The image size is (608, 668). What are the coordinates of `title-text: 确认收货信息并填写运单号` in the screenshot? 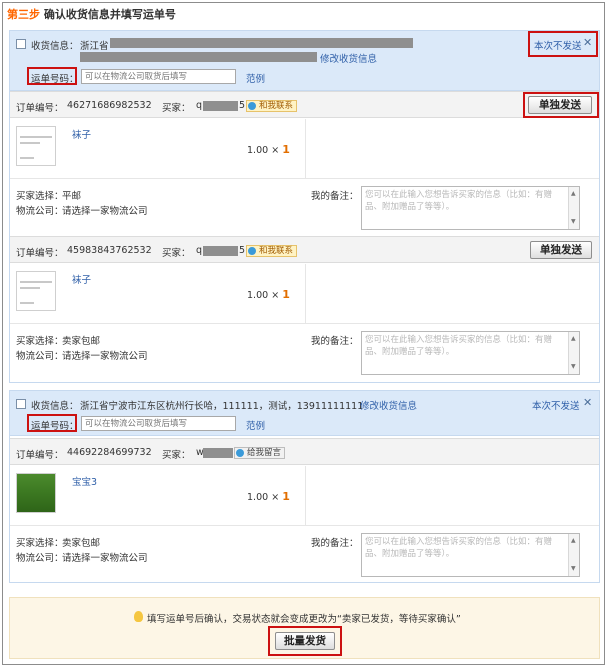 It's located at (109, 14).